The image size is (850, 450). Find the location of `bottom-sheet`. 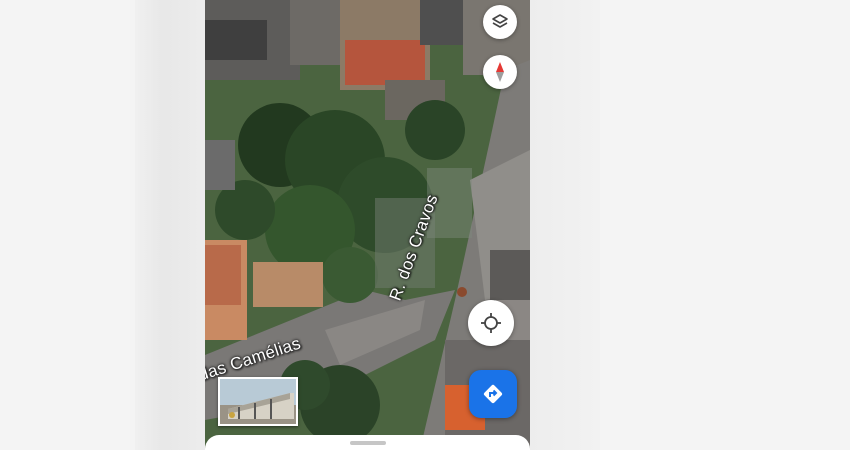

bottom-sheet is located at coordinates (367, 442).